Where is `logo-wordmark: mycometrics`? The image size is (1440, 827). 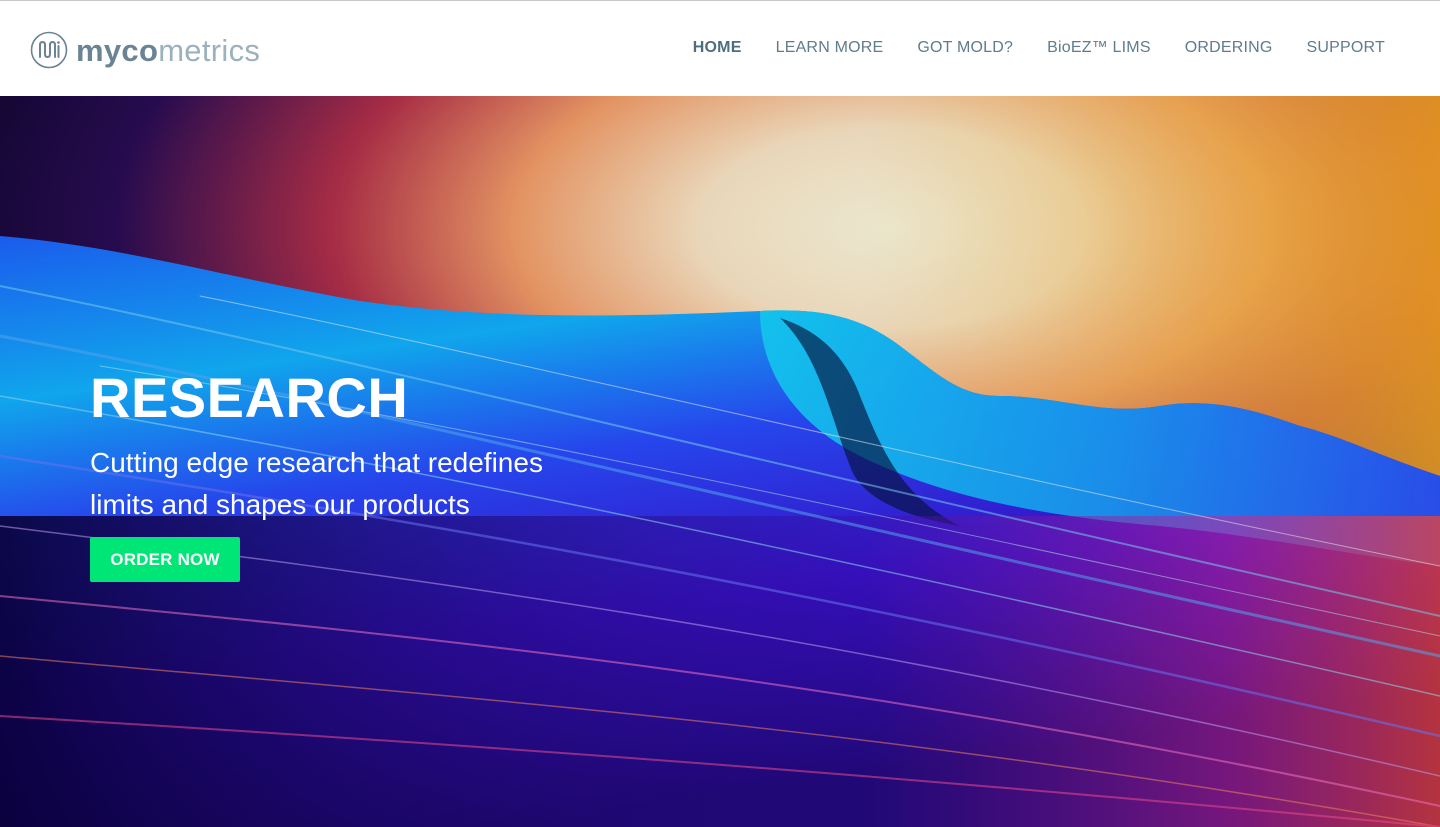 logo-wordmark: mycometrics is located at coordinates (168, 50).